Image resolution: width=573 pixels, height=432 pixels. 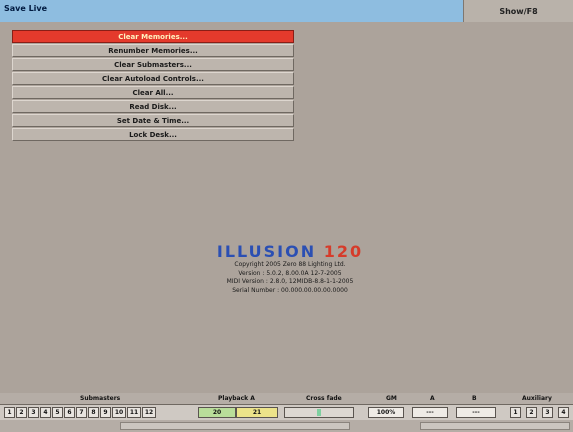 I want to click on footer-message-area, so click(x=235, y=426).